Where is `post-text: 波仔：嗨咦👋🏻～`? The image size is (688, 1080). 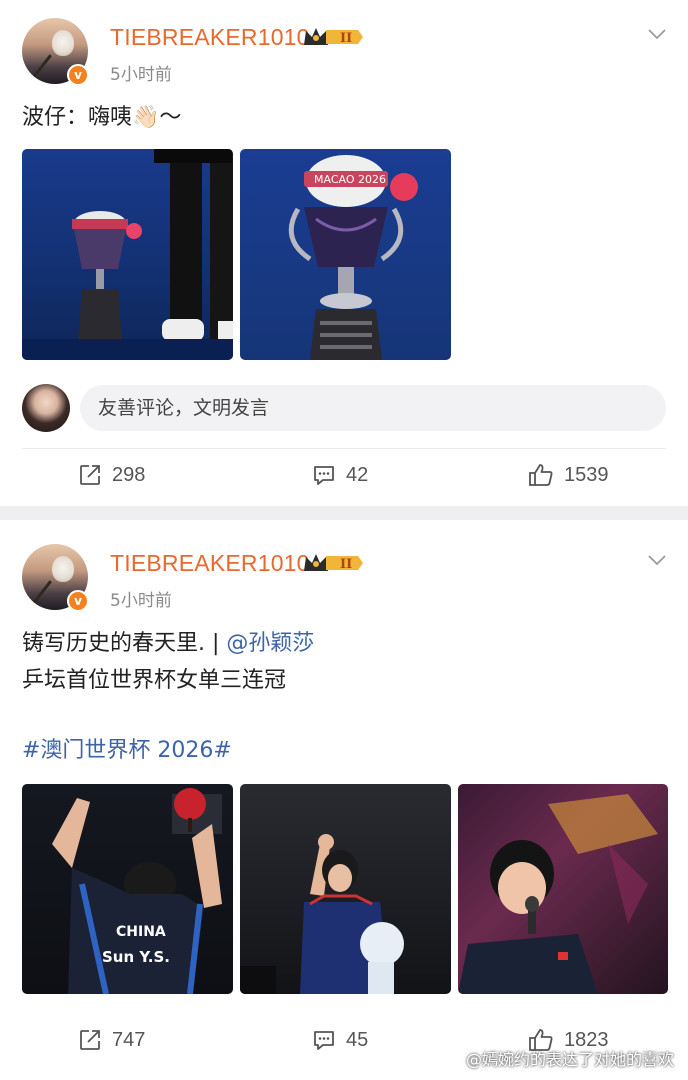 post-text: 波仔：嗨咦👋🏻～ is located at coordinates (102, 117).